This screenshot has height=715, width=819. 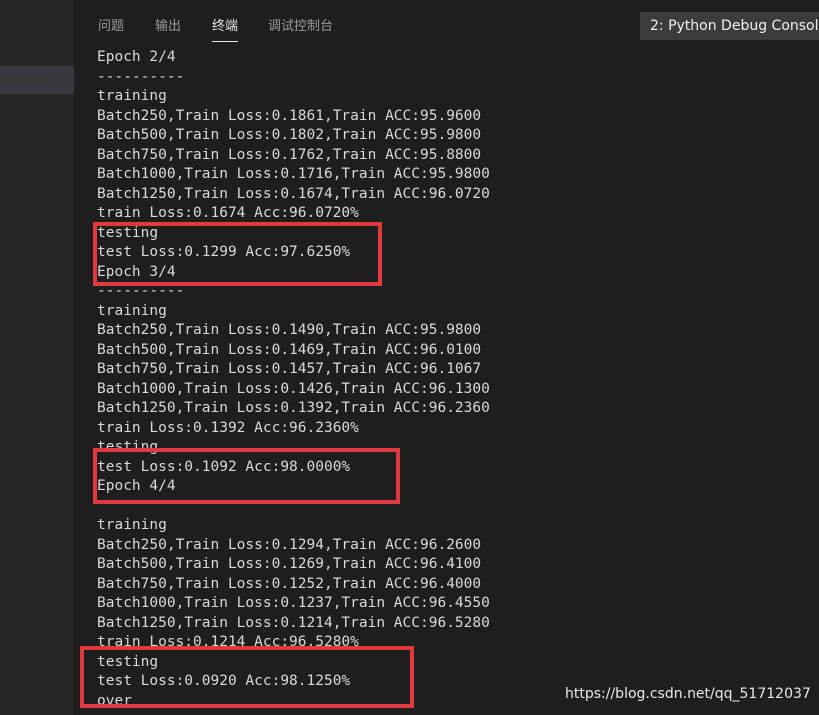 I want to click on side-selected-item, so click(x=37, y=80).